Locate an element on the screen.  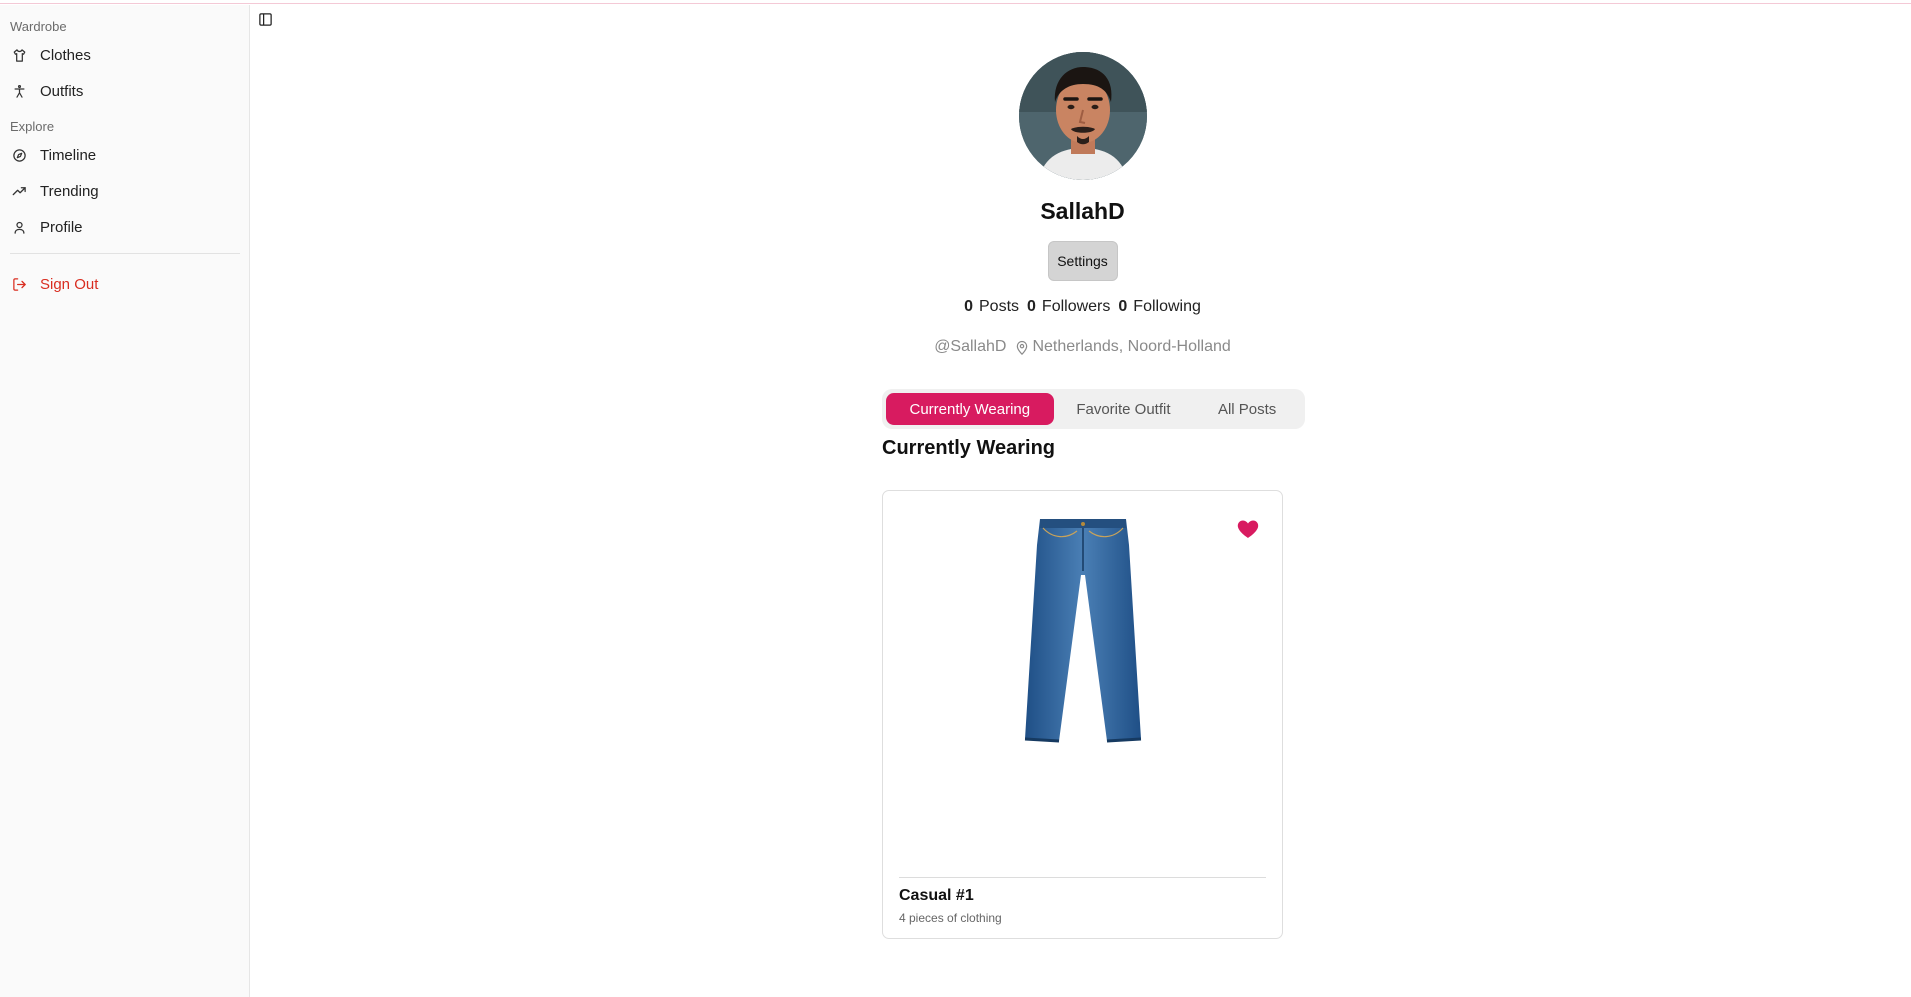
profile-meta: @SallahD Netherlands, Noord-Holland is located at coordinates (1082, 347).